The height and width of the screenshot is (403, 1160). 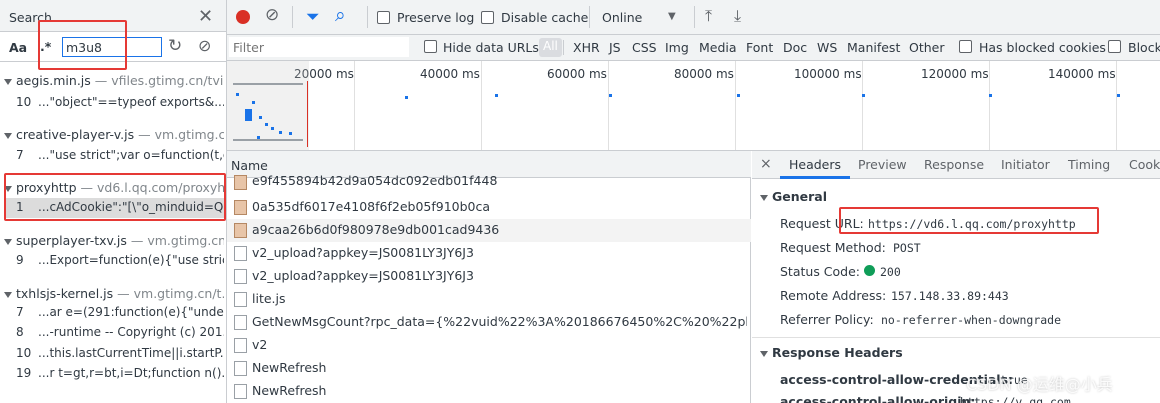 What do you see at coordinates (1089, 164) in the screenshot?
I see `tab-timing: Timing` at bounding box center [1089, 164].